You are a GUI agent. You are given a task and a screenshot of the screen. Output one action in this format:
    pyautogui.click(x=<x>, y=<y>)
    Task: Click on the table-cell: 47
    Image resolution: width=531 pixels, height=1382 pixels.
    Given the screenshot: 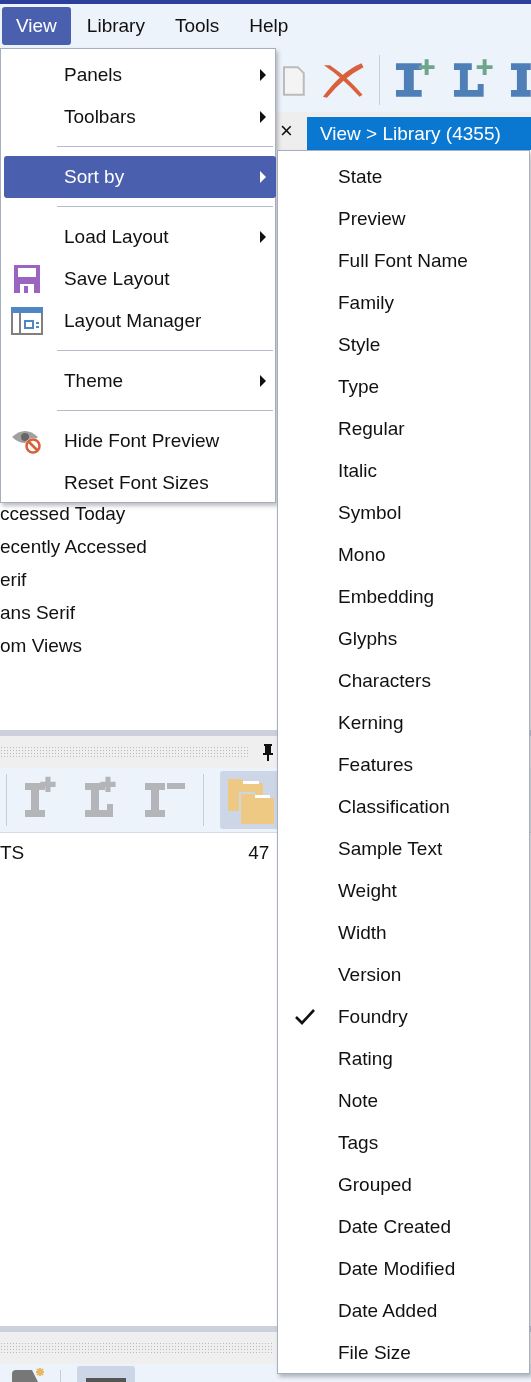 What is the action you would take?
    pyautogui.click(x=259, y=853)
    